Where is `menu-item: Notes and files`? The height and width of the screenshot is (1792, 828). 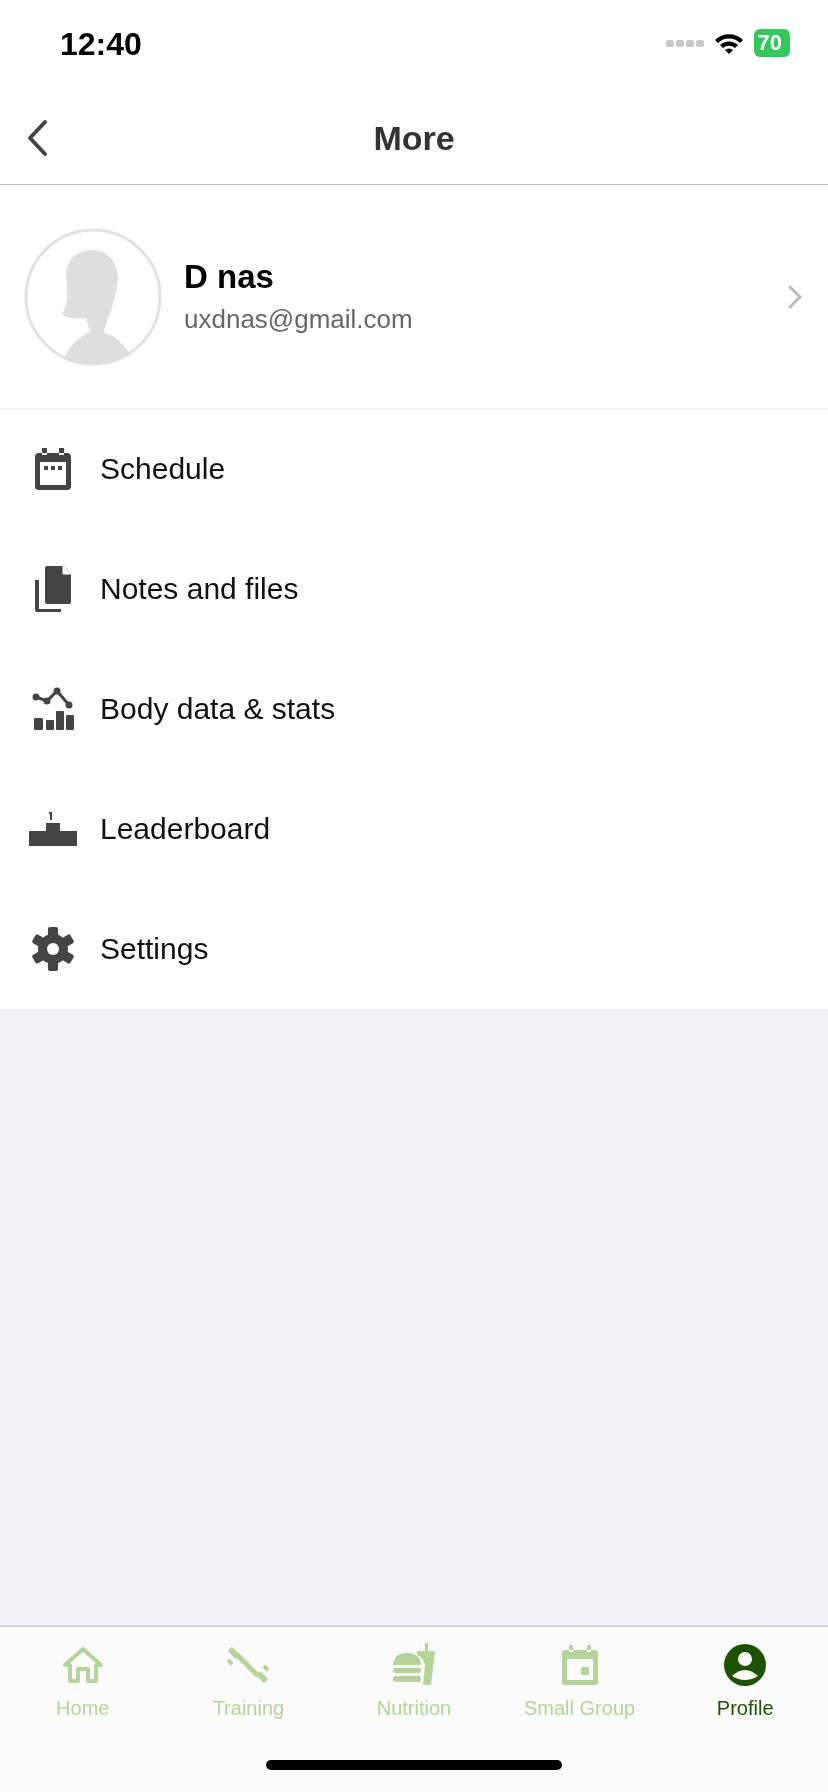
menu-item: Notes and files is located at coordinates (414, 589).